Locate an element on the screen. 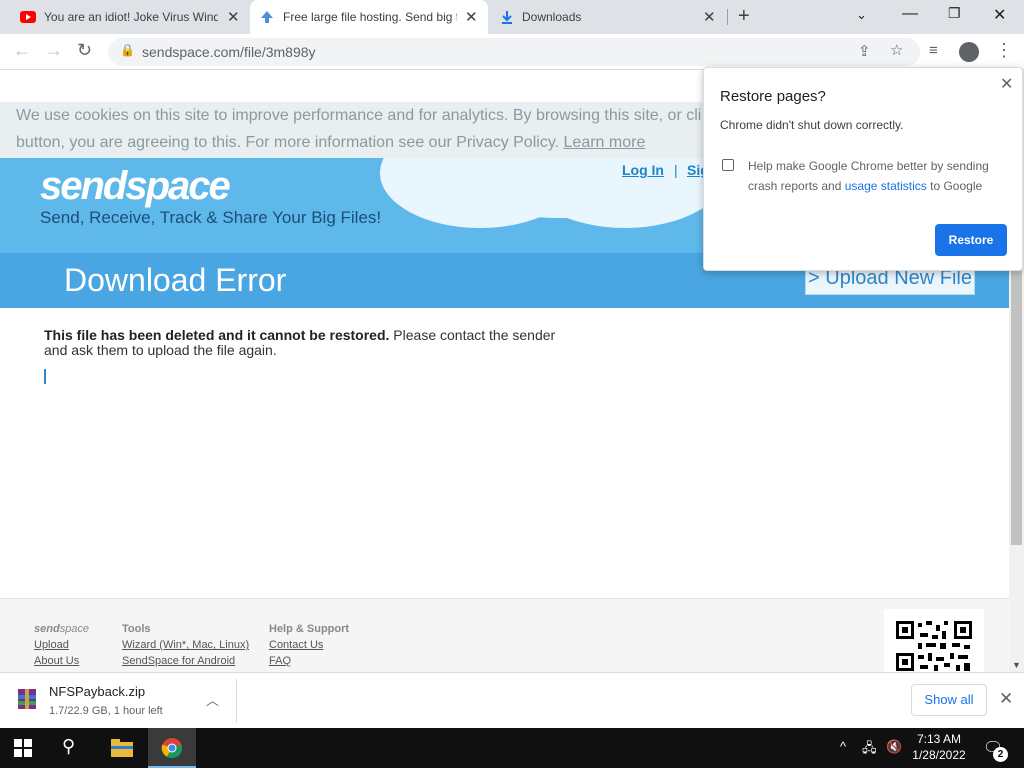 This screenshot has height=768, width=1024. windows-start-icon is located at coordinates (23, 748).